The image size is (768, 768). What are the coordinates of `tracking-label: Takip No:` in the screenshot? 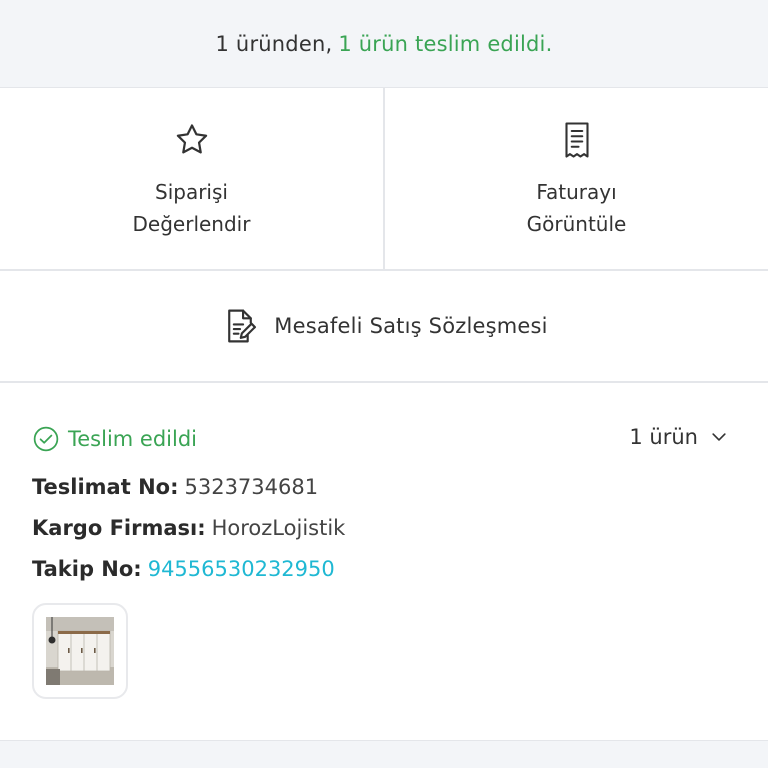 It's located at (87, 569).